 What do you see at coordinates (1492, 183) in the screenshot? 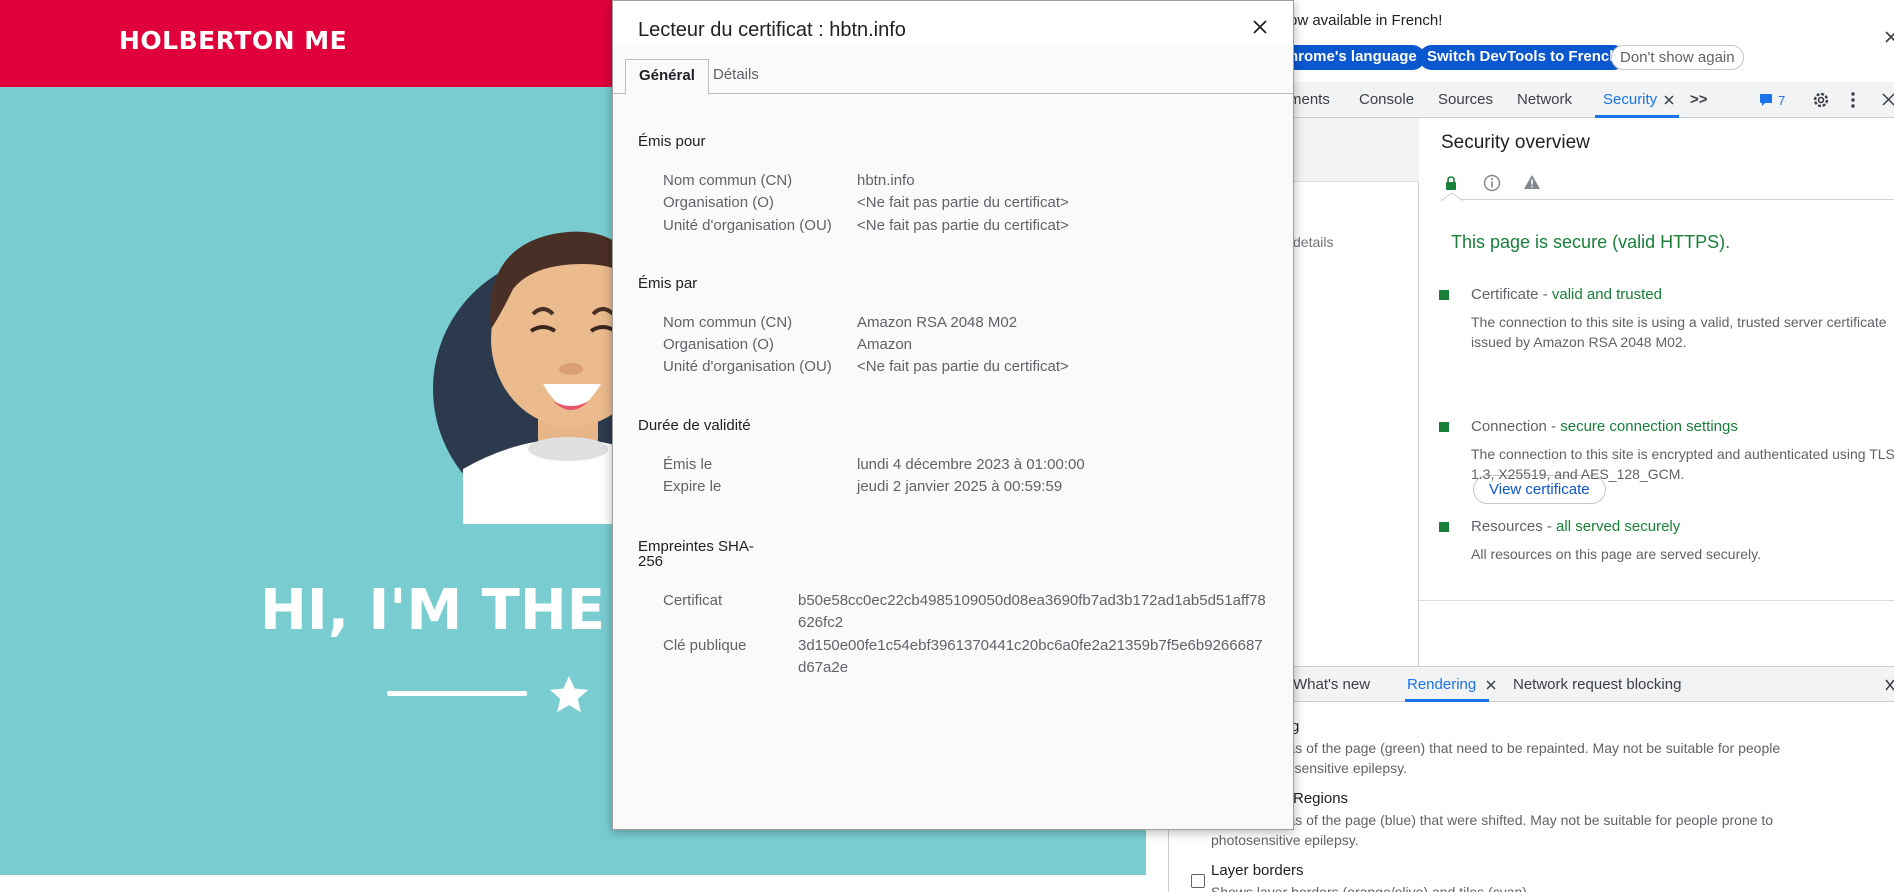
I see `info-icon` at bounding box center [1492, 183].